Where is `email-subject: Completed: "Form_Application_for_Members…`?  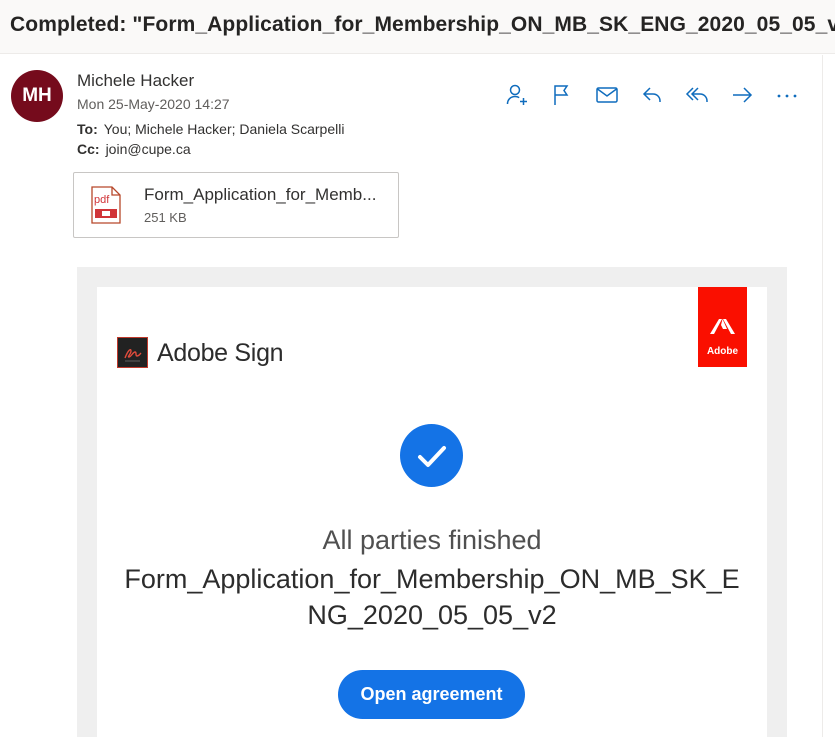
email-subject: Completed: "Form_Application_for_Members… is located at coordinates (422, 24).